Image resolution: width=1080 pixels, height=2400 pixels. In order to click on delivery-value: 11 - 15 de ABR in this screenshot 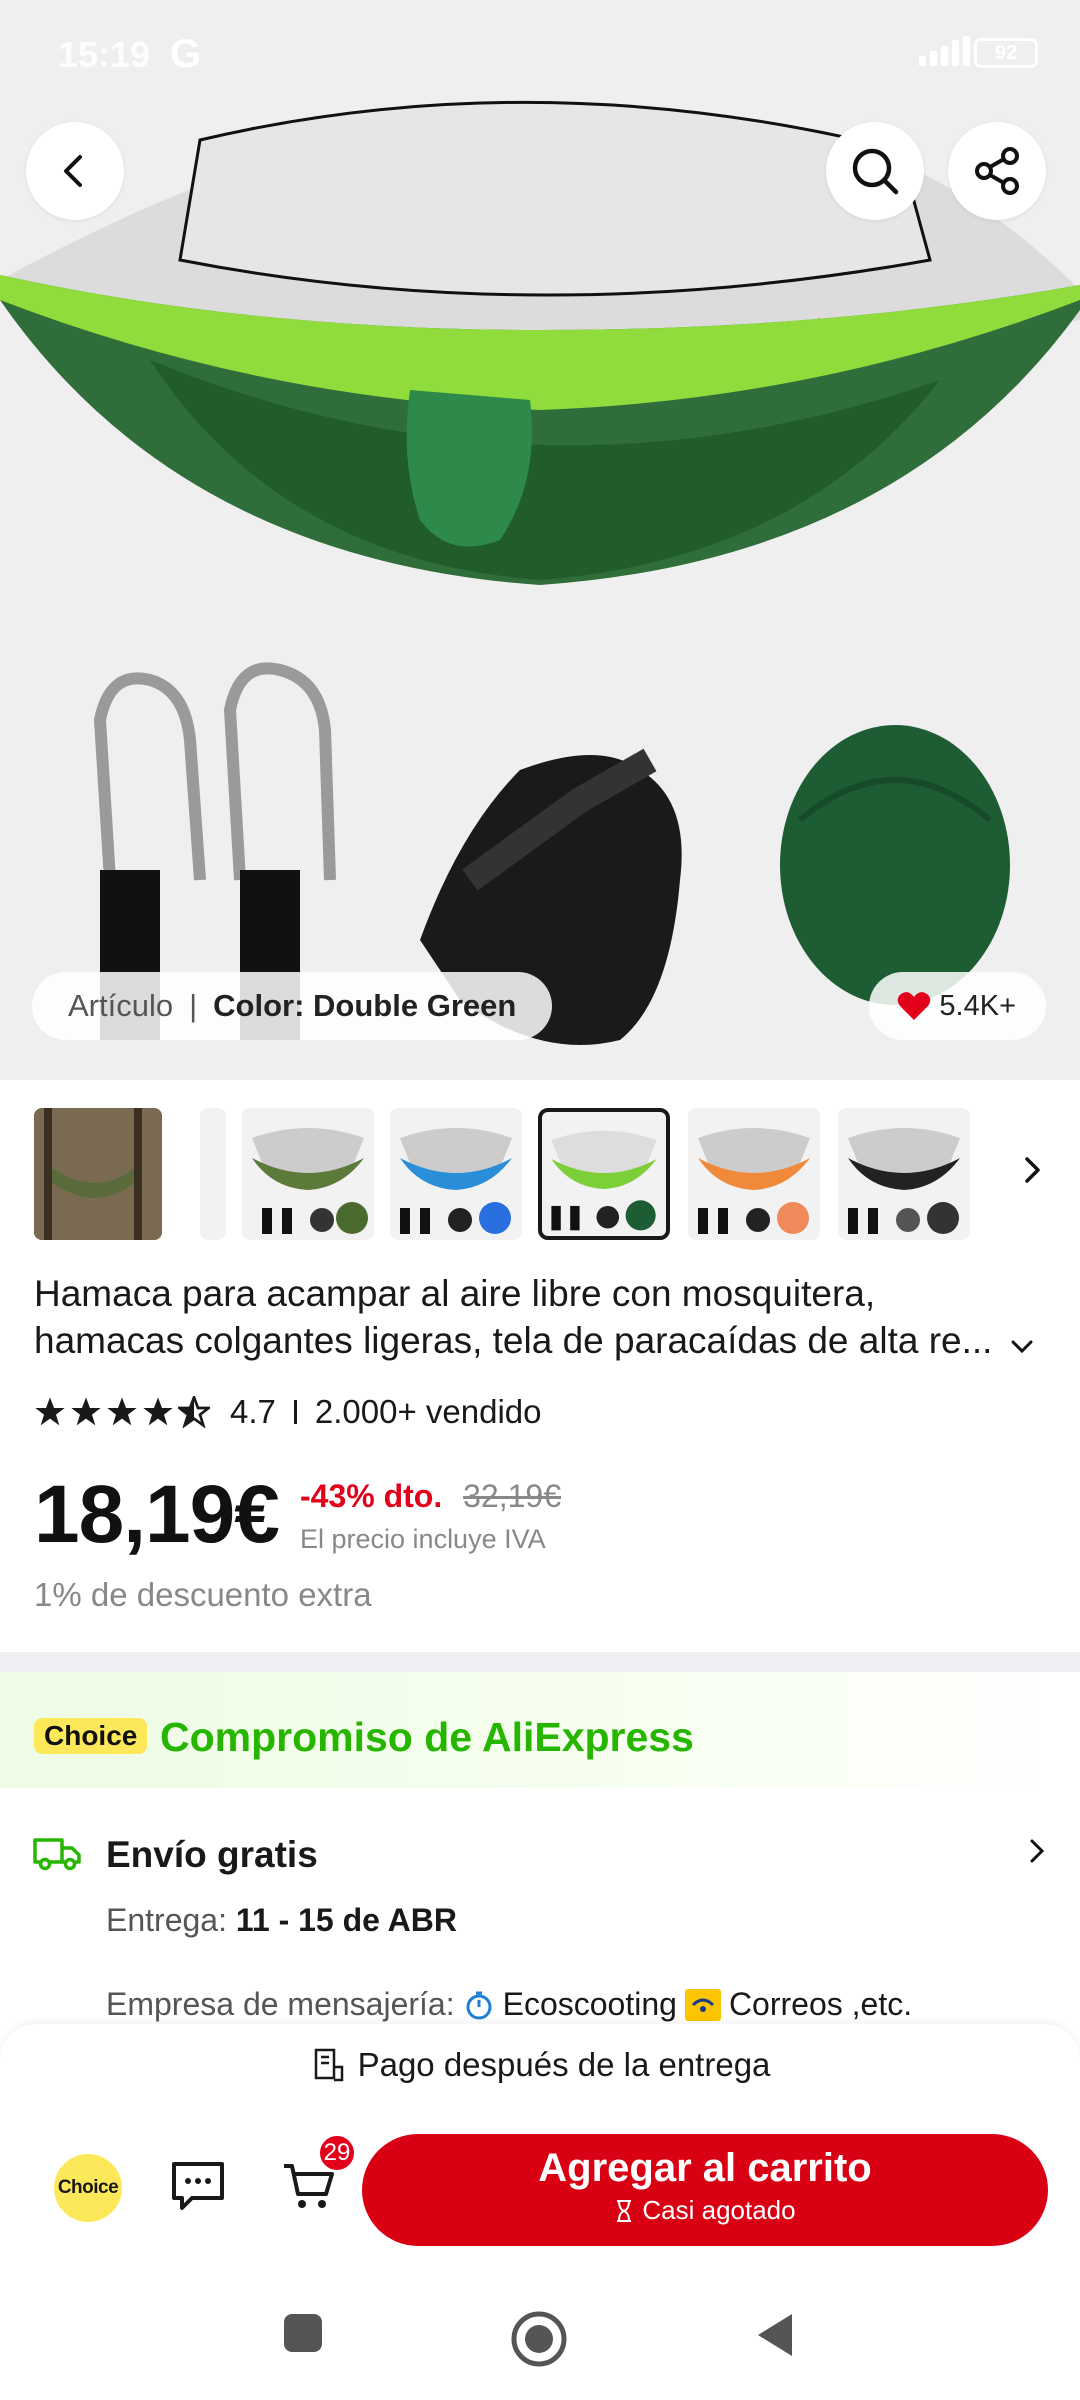, I will do `click(346, 1920)`.